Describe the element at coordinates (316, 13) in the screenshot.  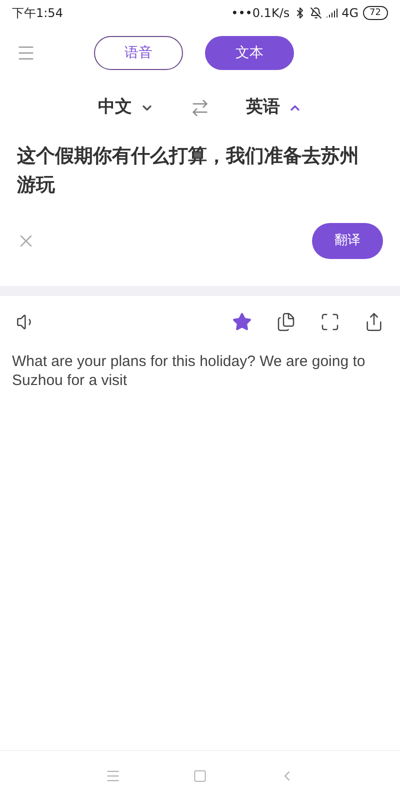
I see `bell-off-icon` at that location.